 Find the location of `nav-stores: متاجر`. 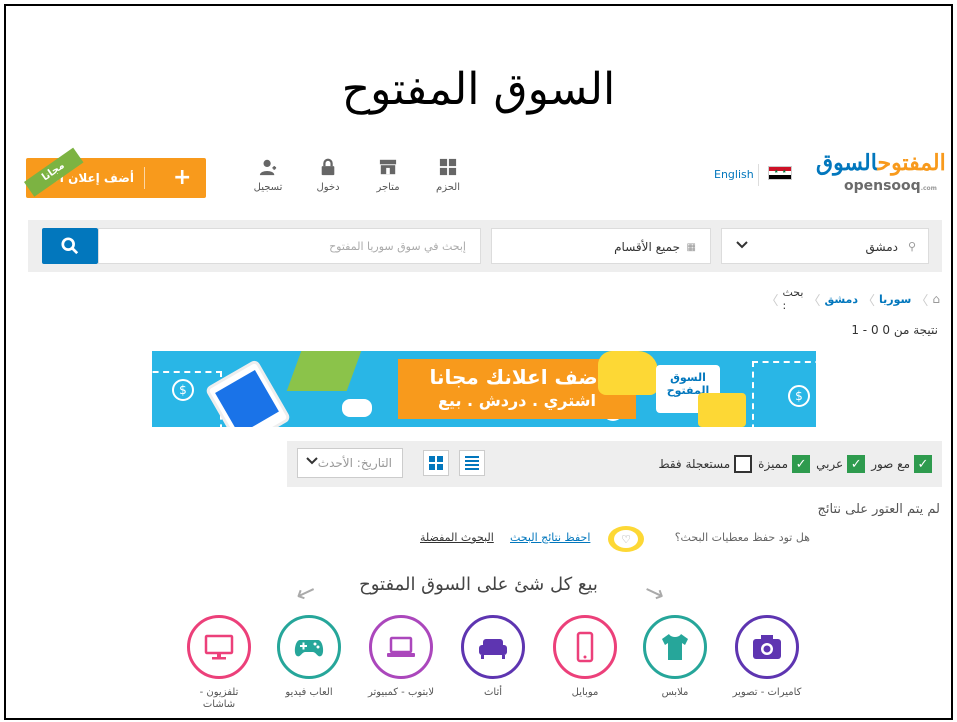

nav-stores: متاجر is located at coordinates (388, 179).